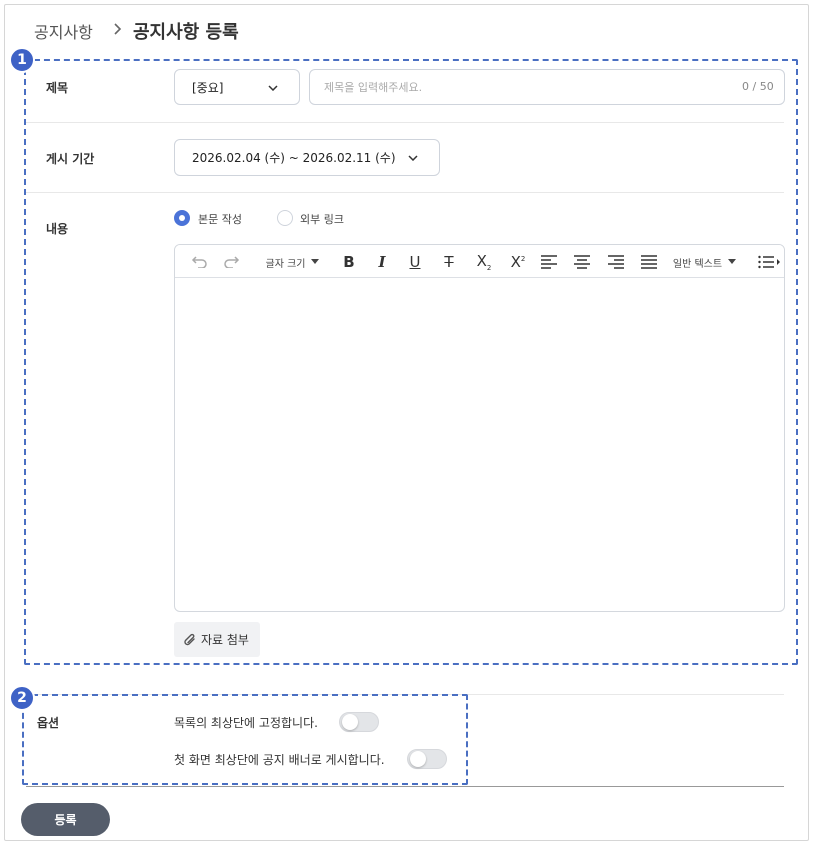 The width and height of the screenshot is (813, 845). I want to click on underline-button: U, so click(415, 262).